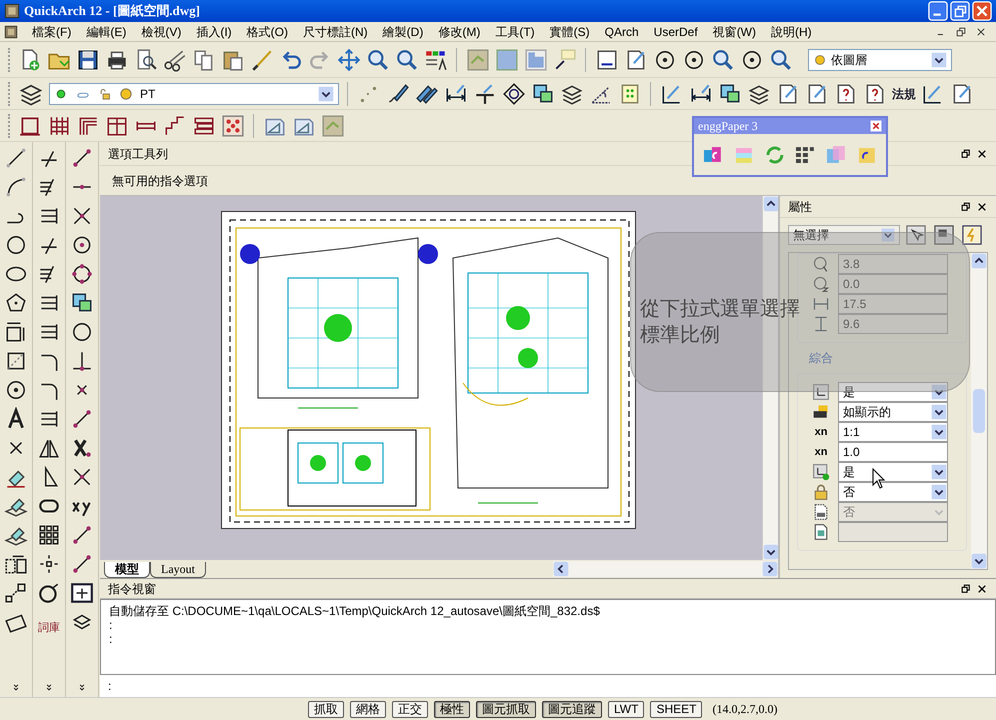 This screenshot has width=996, height=720. Describe the element at coordinates (938, 11) in the screenshot. I see `minimize-icon` at that location.